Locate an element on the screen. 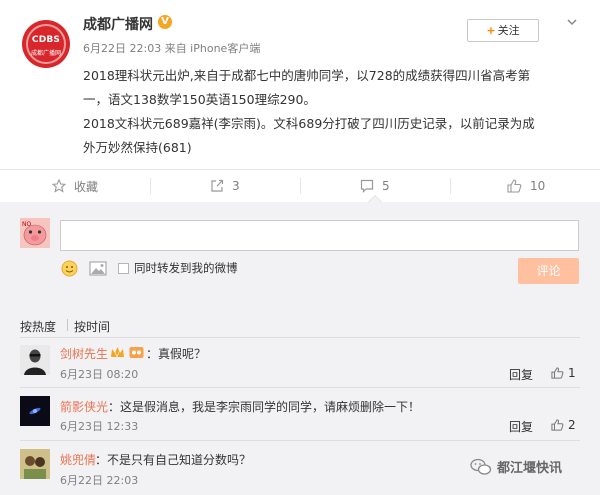 Image resolution: width=600 pixels, height=495 pixels. image-icon is located at coordinates (98, 268).